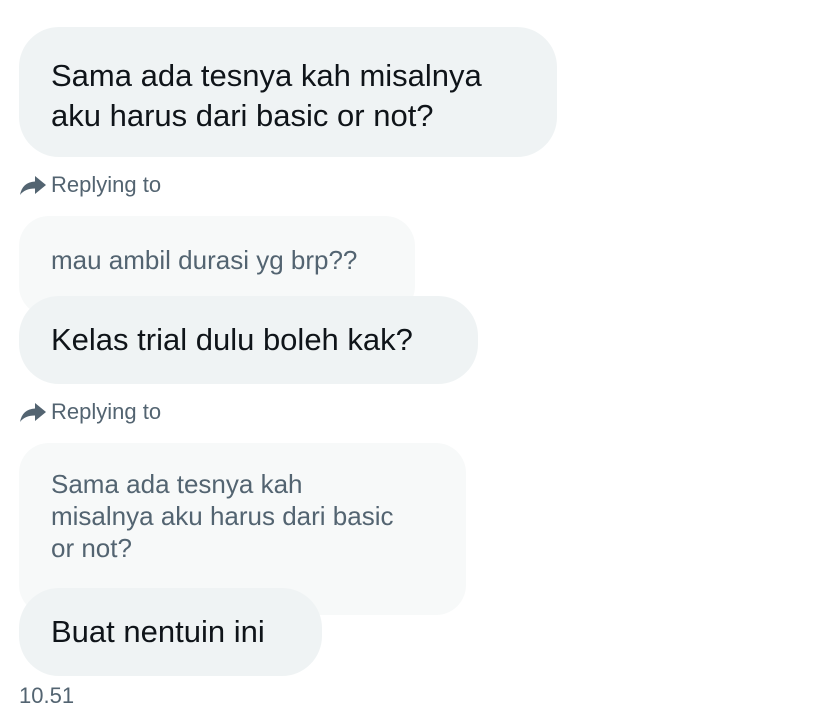 The height and width of the screenshot is (715, 828). I want to click on message-bubble: Buat nentuin ini, so click(170, 632).